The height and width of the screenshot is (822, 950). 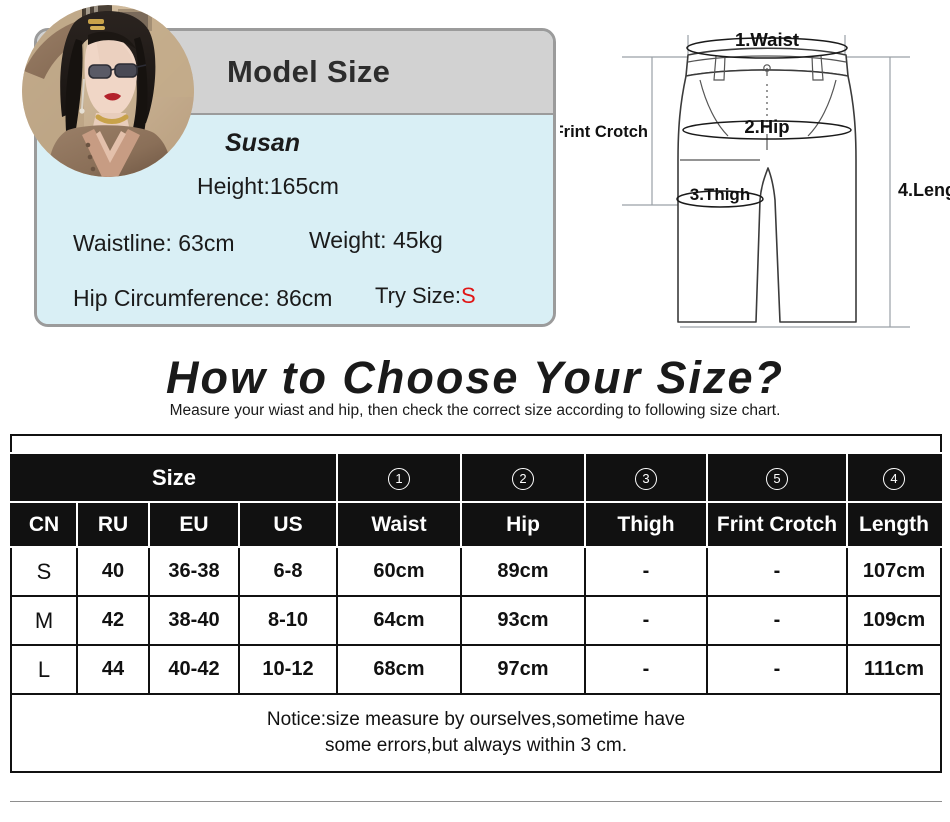 What do you see at coordinates (894, 620) in the screenshot?
I see `cell-length: 109cm` at bounding box center [894, 620].